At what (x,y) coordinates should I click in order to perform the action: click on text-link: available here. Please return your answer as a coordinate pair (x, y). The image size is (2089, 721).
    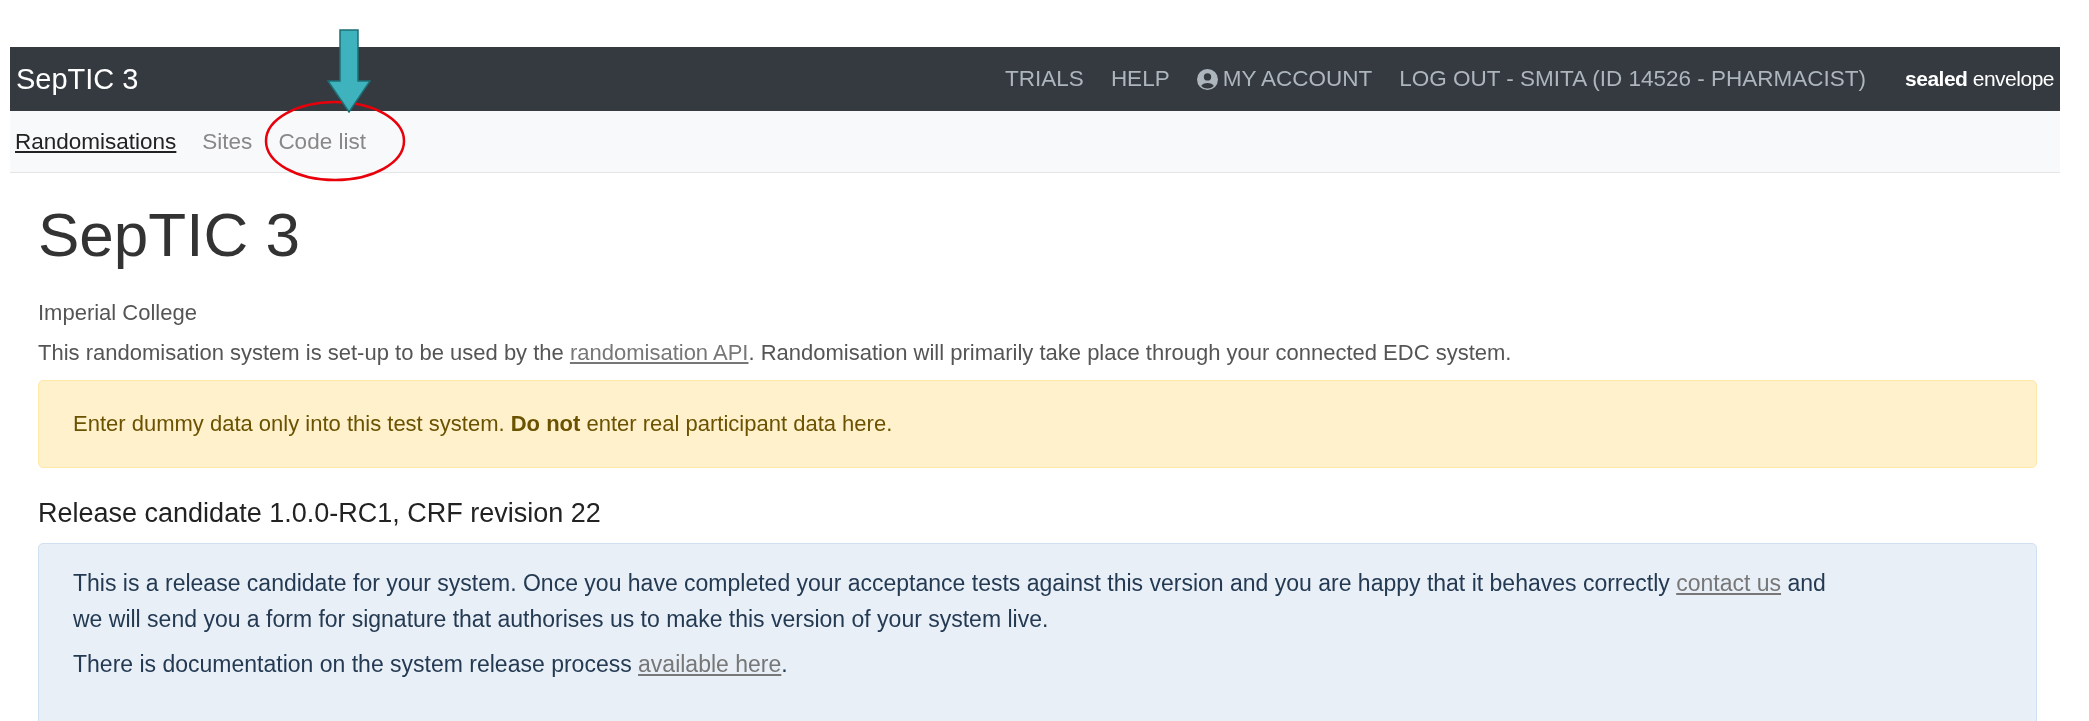
    Looking at the image, I should click on (710, 664).